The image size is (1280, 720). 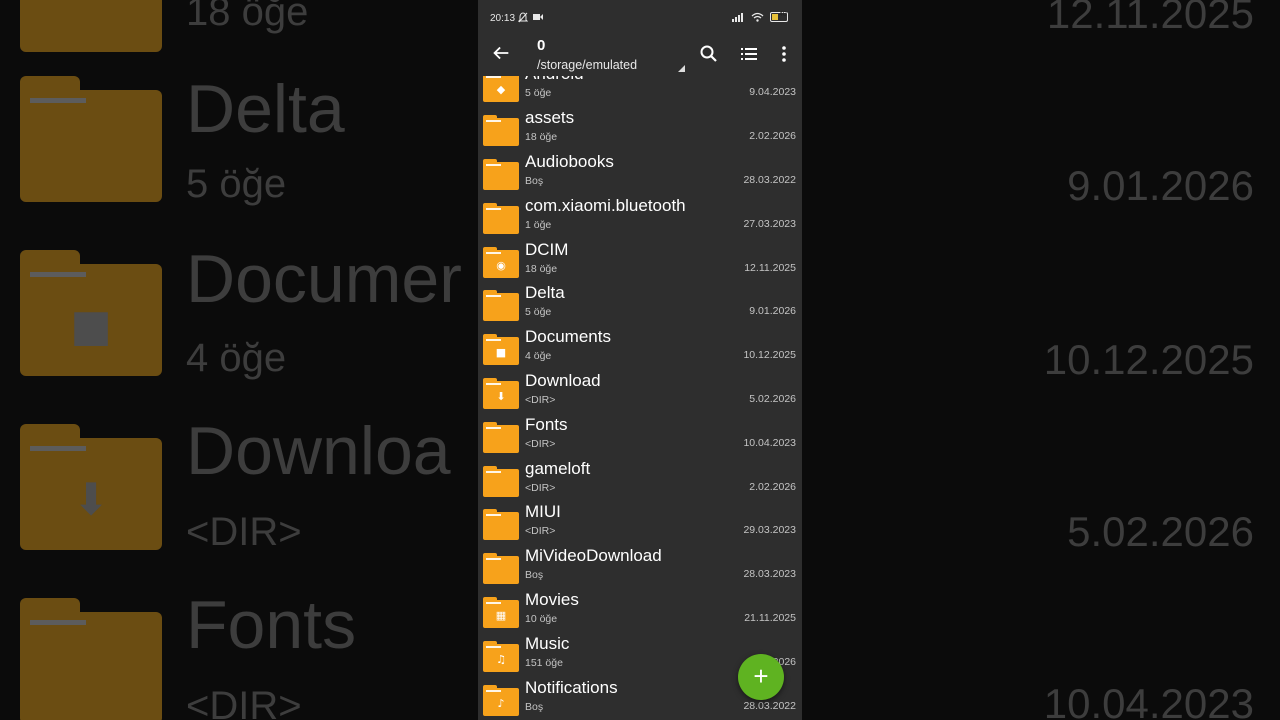 I want to click on folder-row-miui: MIUI <DIR> 29.03.2023, so click(x=640, y=524).